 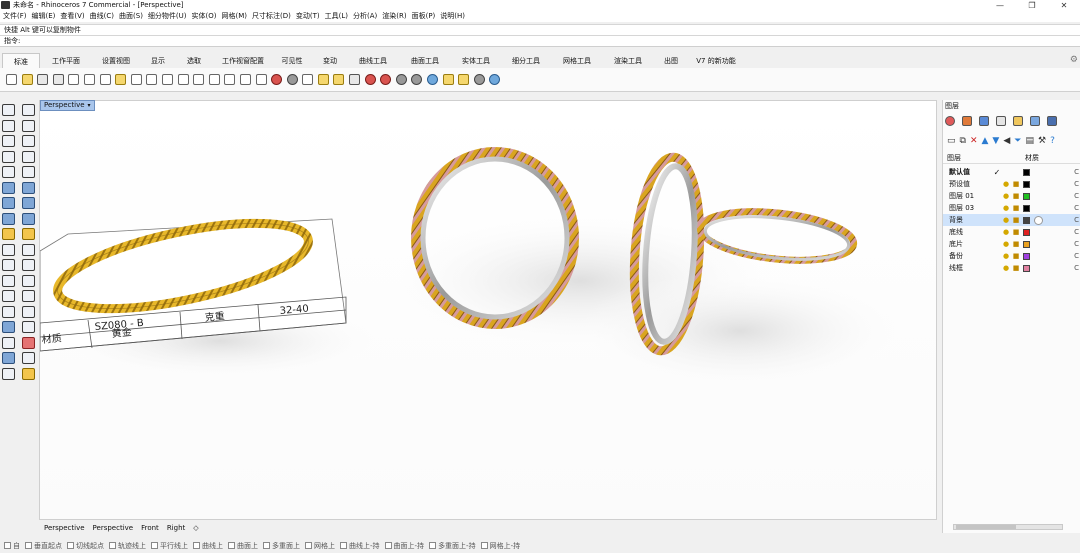 I want to click on menu-curve: 曲线(C), so click(x=102, y=16).